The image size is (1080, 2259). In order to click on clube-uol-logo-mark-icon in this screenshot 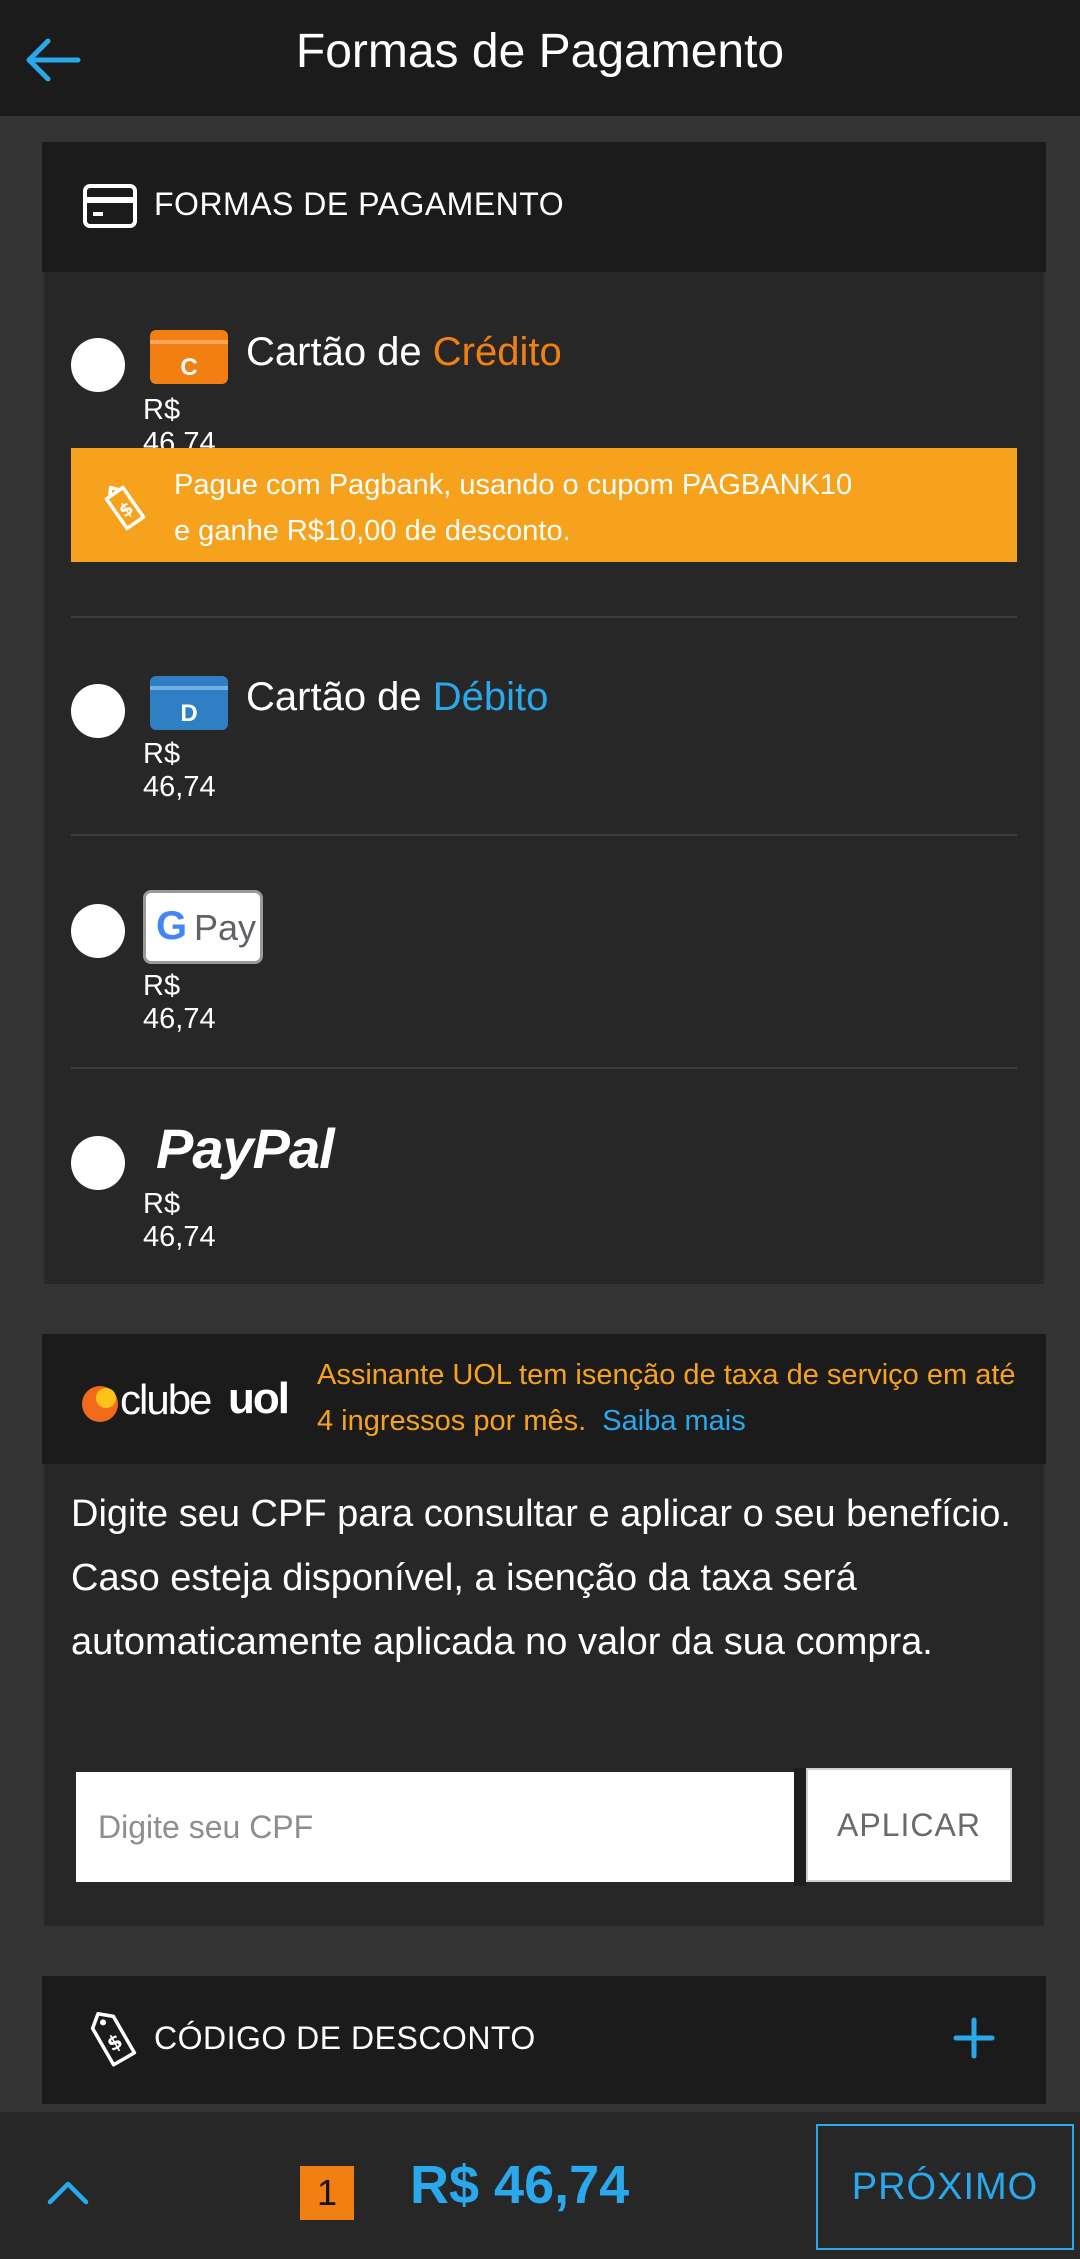, I will do `click(100, 1404)`.